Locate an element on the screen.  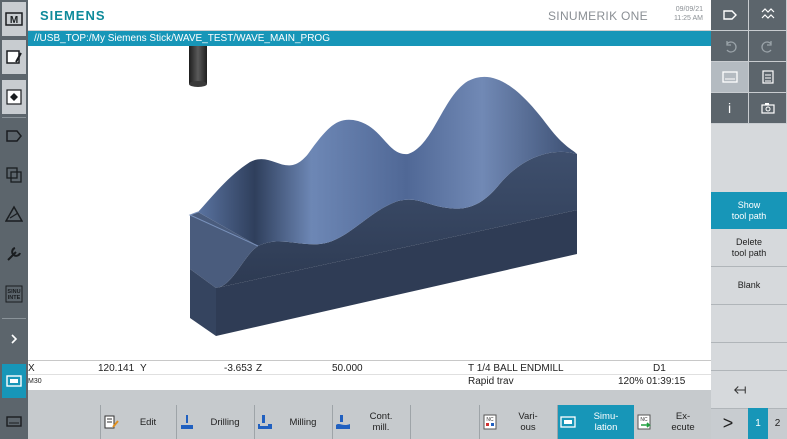
simulation-icon is located at coordinates (568, 422).